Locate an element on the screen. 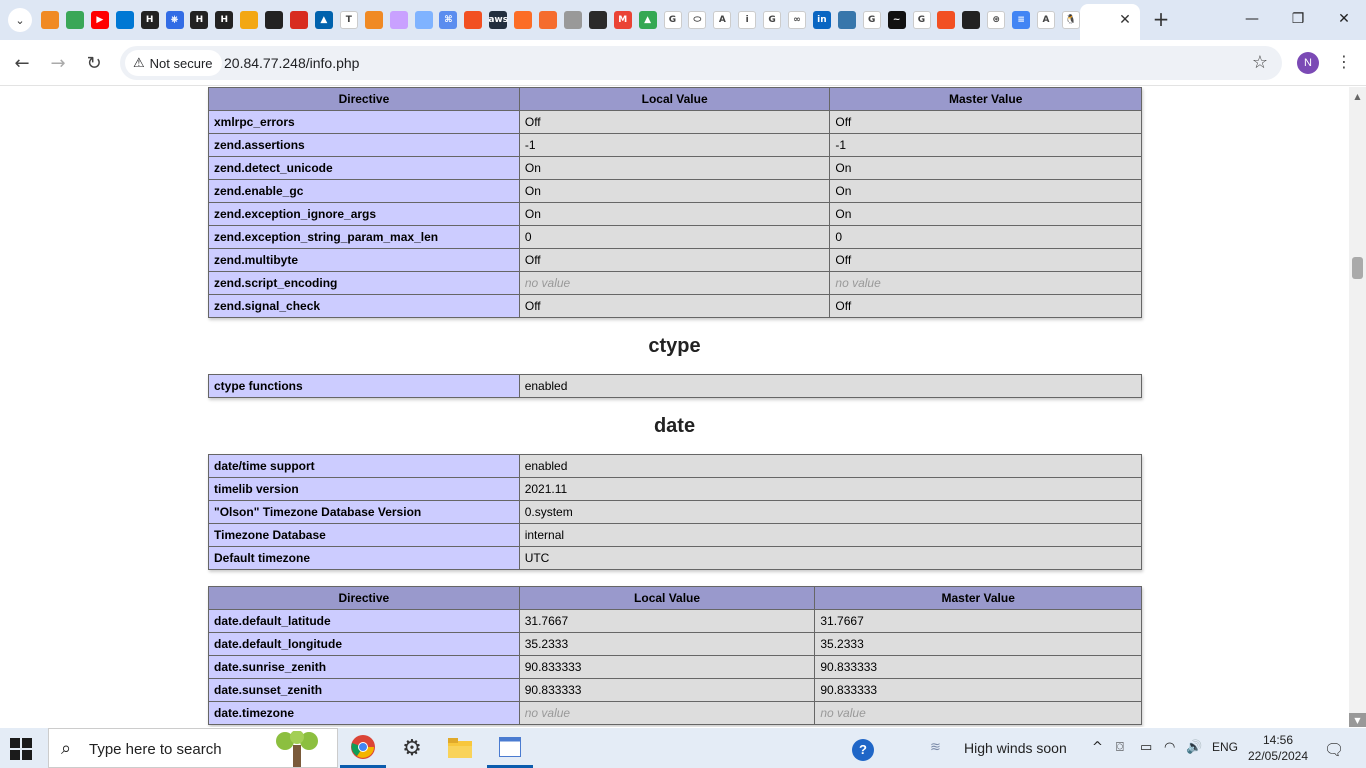  monitor-icon: ~ is located at coordinates (896, 20).